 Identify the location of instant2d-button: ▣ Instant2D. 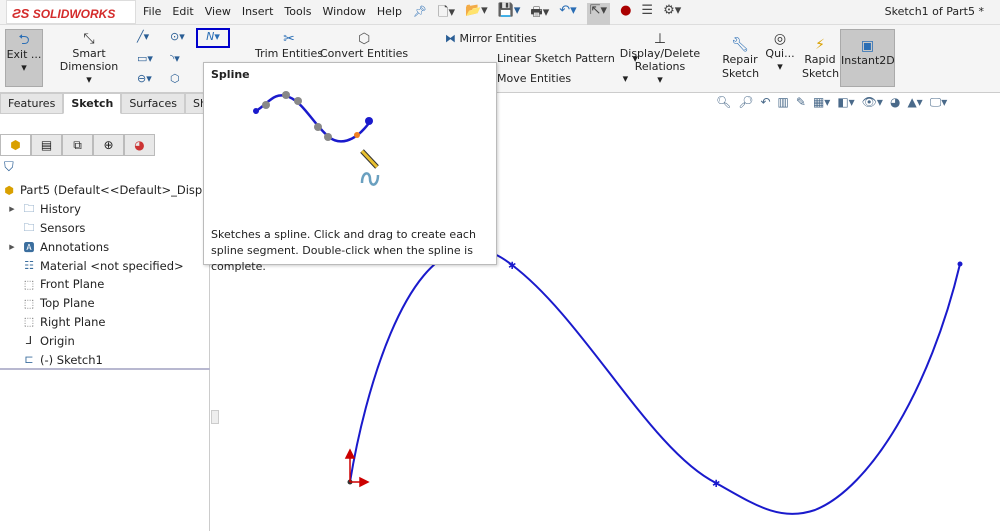
(867, 58).